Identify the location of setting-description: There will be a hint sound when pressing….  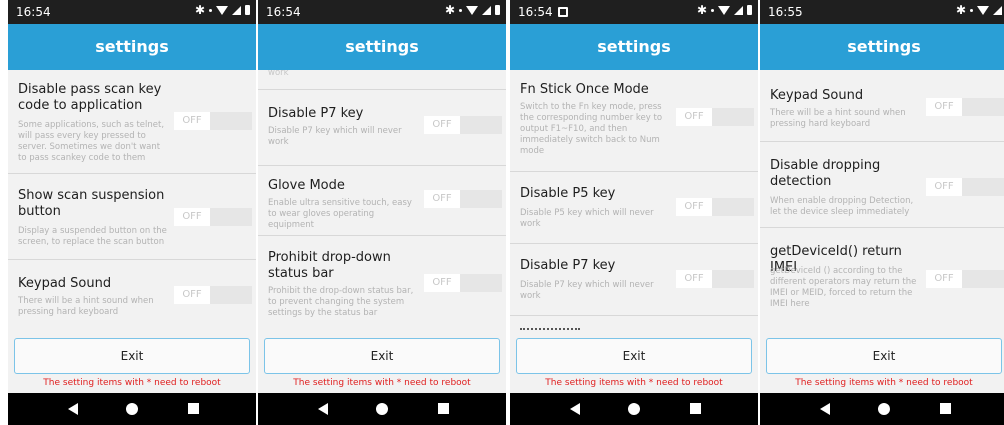
(838, 118).